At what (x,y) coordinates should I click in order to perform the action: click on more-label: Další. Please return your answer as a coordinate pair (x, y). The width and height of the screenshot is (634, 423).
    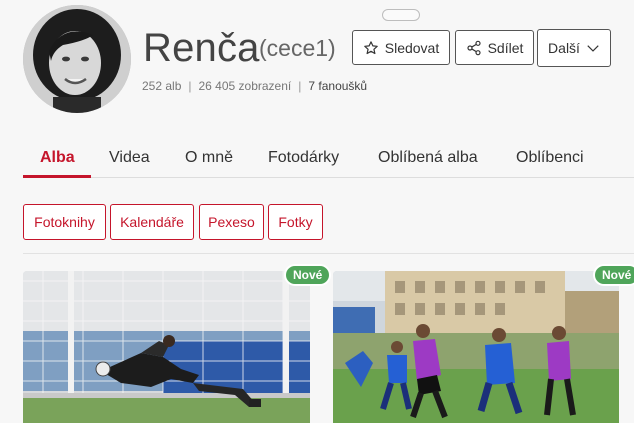
    Looking at the image, I should click on (564, 48).